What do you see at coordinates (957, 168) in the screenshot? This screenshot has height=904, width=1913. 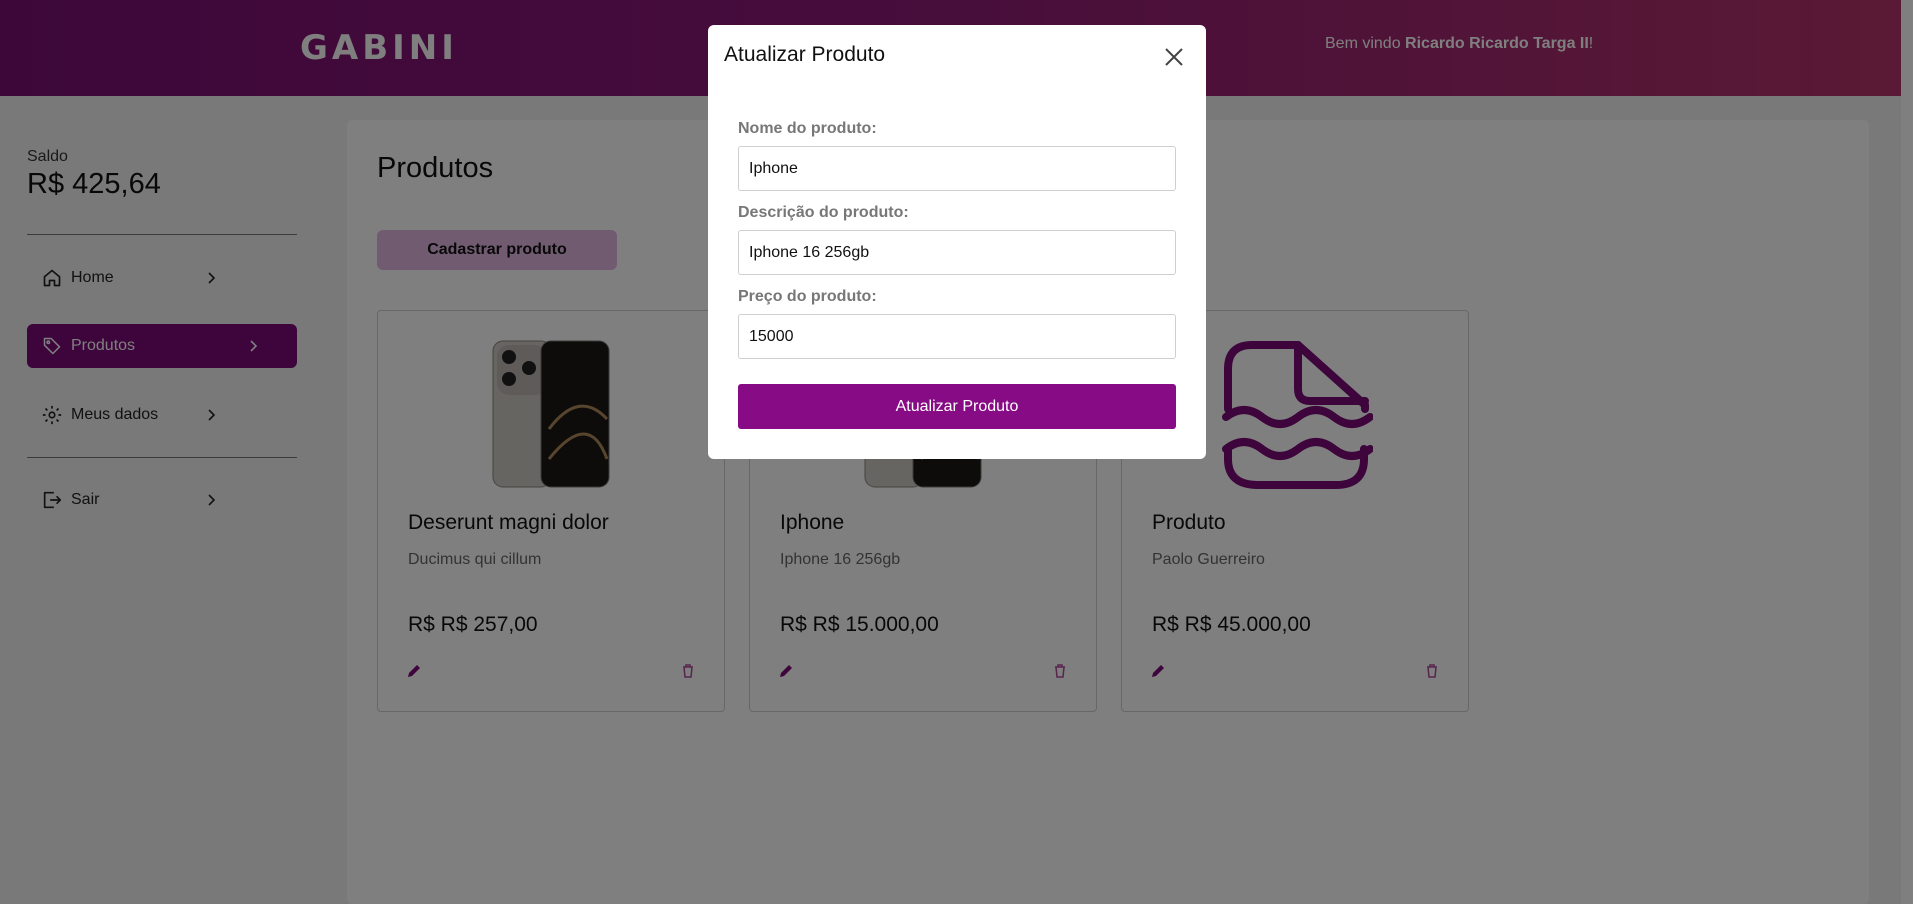 I see `product-name-input` at bounding box center [957, 168].